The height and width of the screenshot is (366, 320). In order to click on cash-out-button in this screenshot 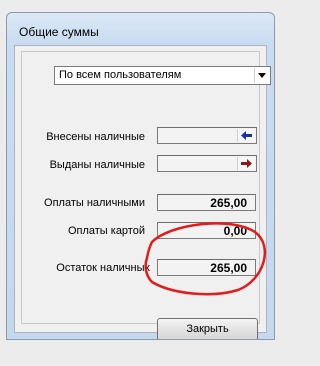, I will do `click(246, 163)`.